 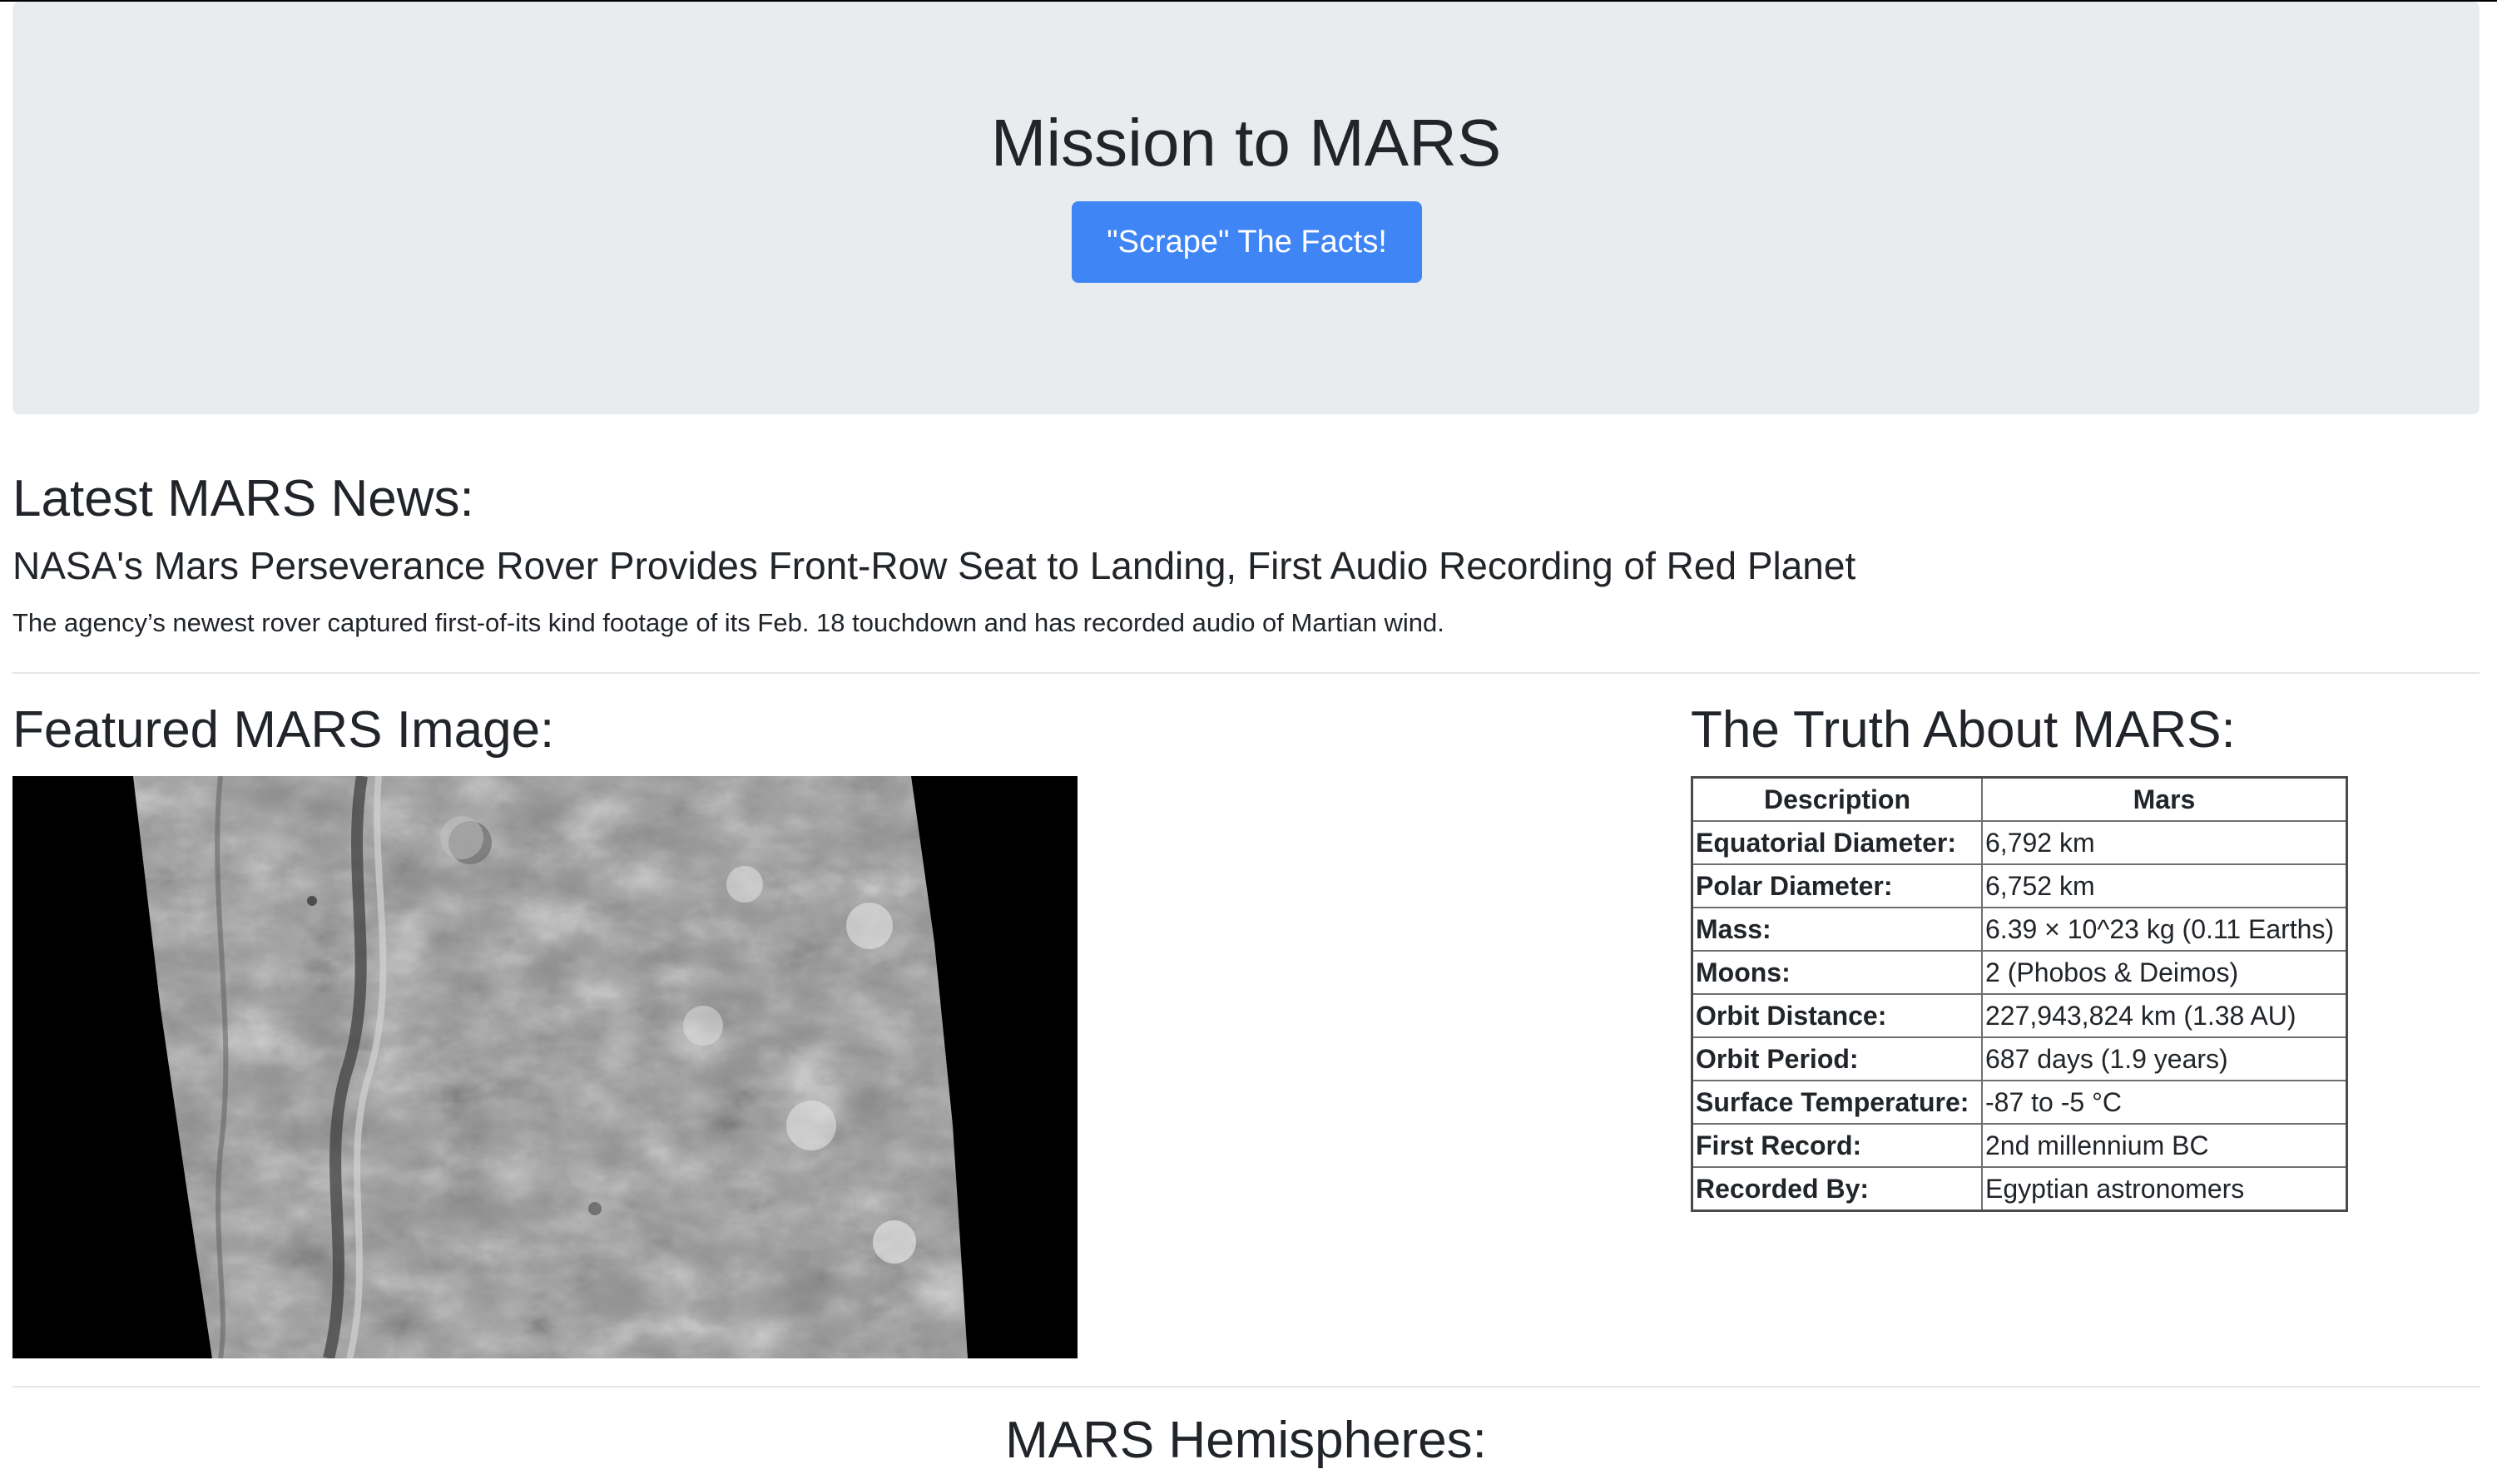 I want to click on column-header-mars: Mars, so click(x=2164, y=799).